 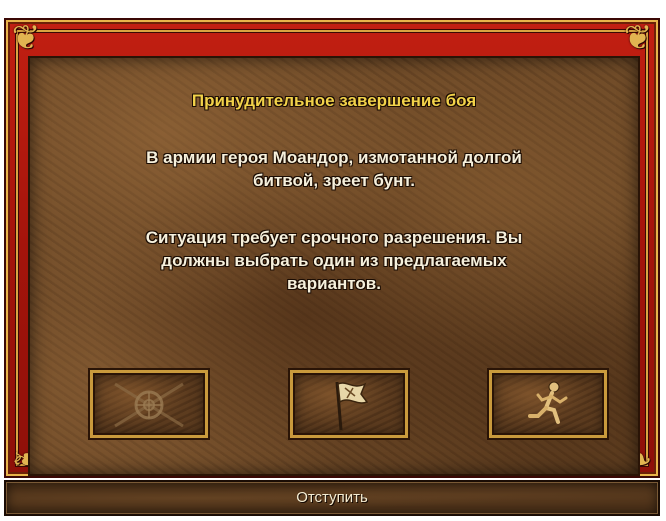 What do you see at coordinates (332, 498) in the screenshot?
I see `status-bar: Отступить` at bounding box center [332, 498].